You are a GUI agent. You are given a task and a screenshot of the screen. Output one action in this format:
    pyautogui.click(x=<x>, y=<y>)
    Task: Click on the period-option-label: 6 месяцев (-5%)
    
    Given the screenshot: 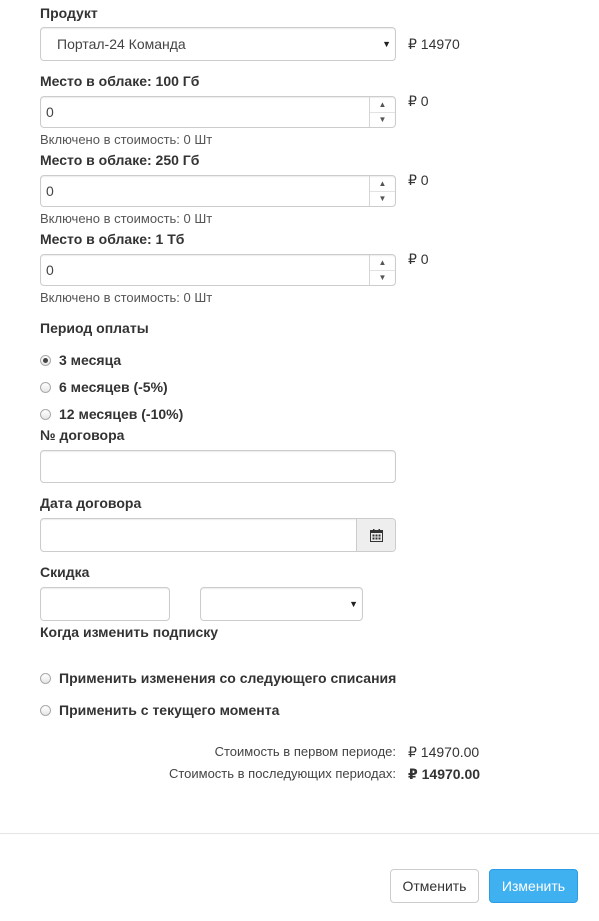 What is the action you would take?
    pyautogui.click(x=113, y=387)
    